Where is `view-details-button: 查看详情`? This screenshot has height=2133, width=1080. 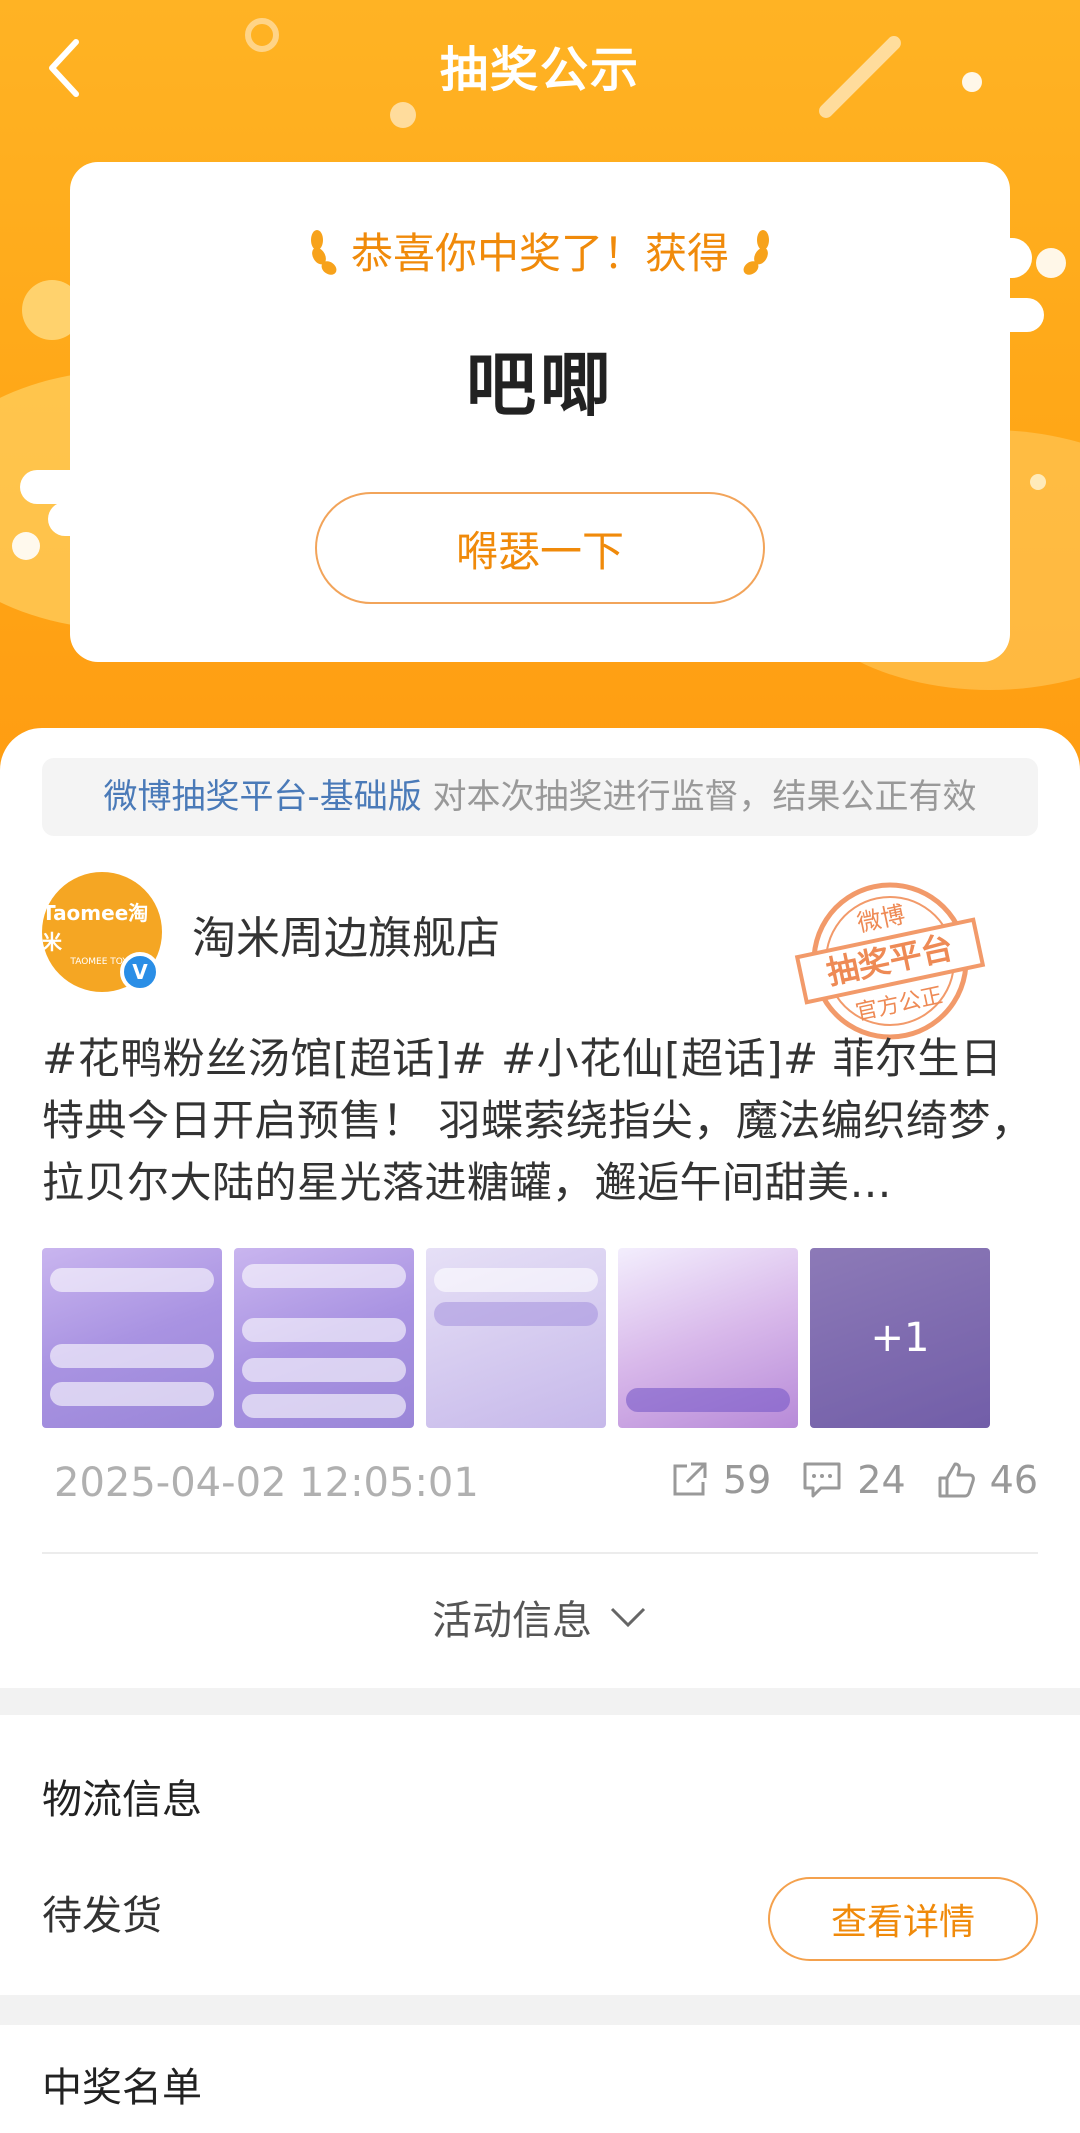
view-details-button: 查看详情 is located at coordinates (903, 1919).